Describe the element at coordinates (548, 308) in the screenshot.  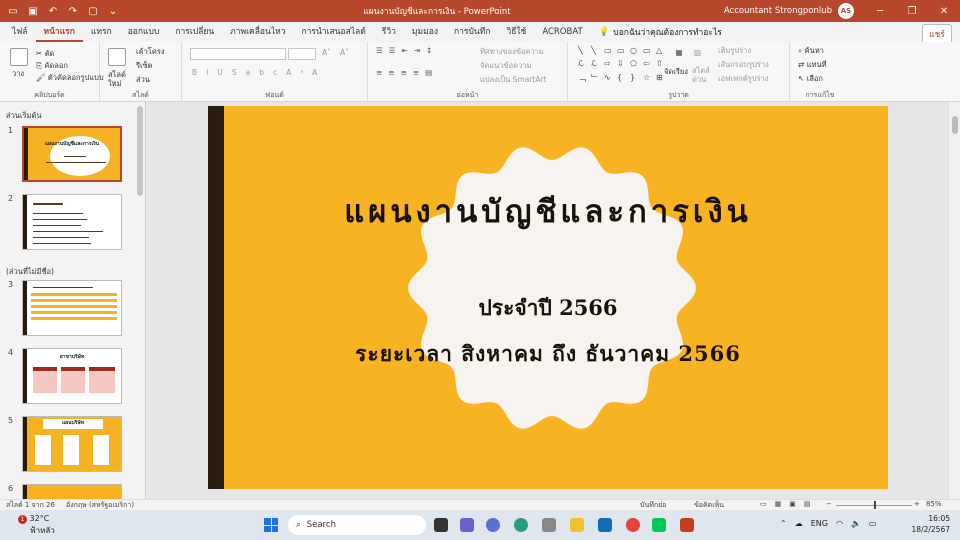
I see `slide-subtitle-year: ประจำปี 2566` at that location.